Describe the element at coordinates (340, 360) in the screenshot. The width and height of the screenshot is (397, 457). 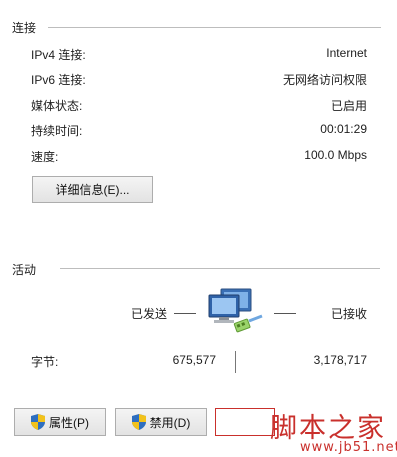
I see `bytes-received-value: 3,178,717` at that location.